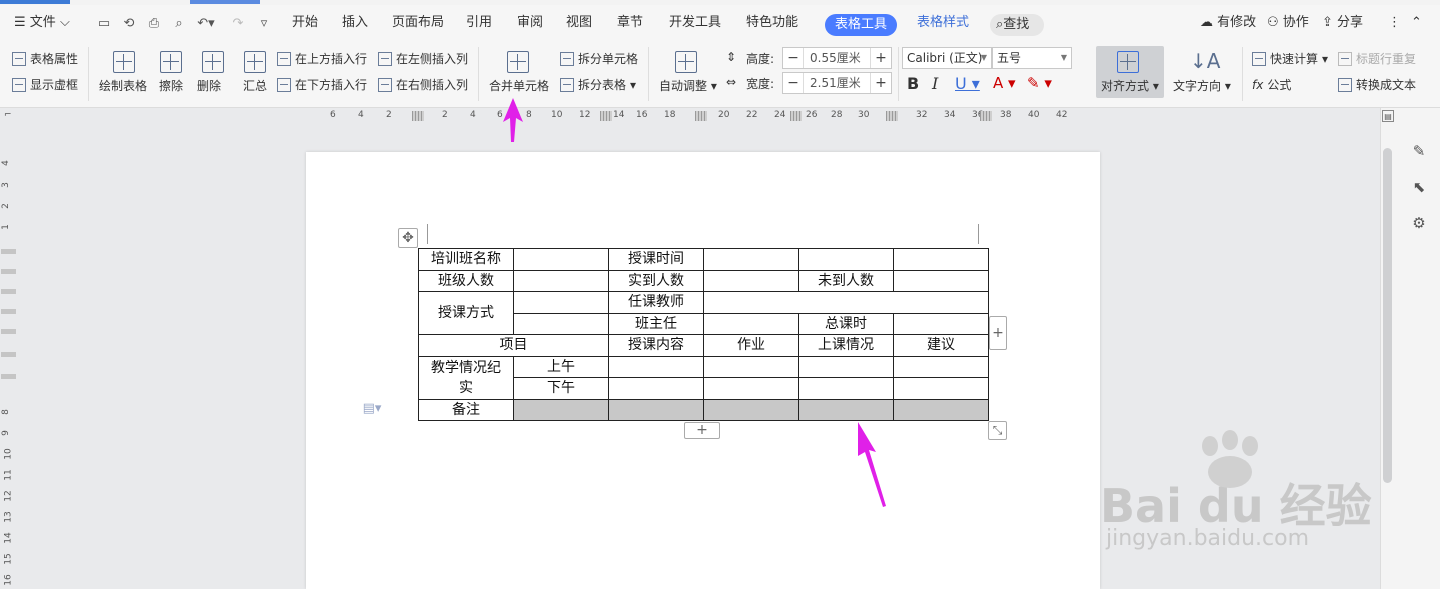  Describe the element at coordinates (656, 280) in the screenshot. I see `table-cell: 实到人数` at that location.